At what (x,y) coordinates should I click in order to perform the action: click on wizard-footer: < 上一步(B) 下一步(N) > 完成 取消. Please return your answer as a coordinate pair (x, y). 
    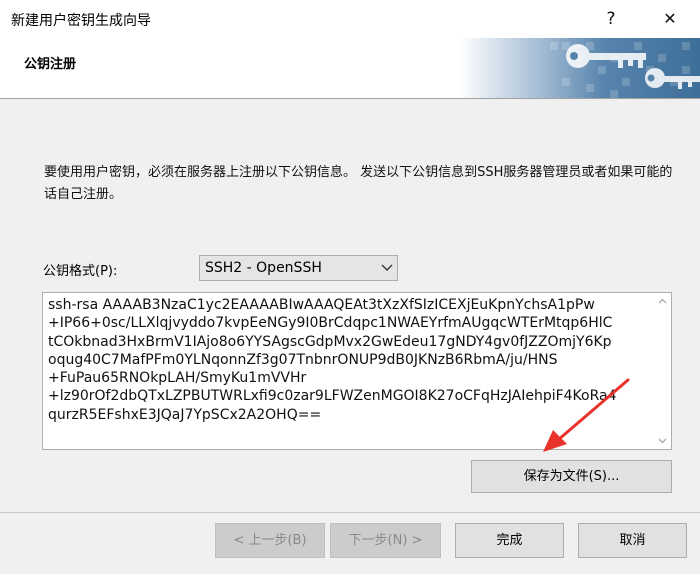
    Looking at the image, I should click on (350, 543).